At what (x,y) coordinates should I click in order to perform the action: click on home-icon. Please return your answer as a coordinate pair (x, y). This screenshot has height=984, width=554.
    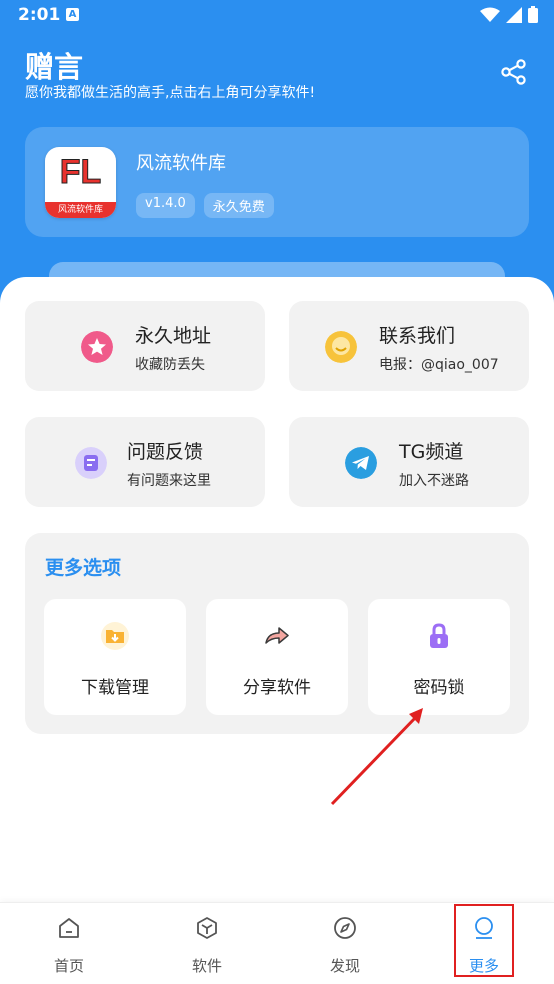
    Looking at the image, I should click on (69, 928).